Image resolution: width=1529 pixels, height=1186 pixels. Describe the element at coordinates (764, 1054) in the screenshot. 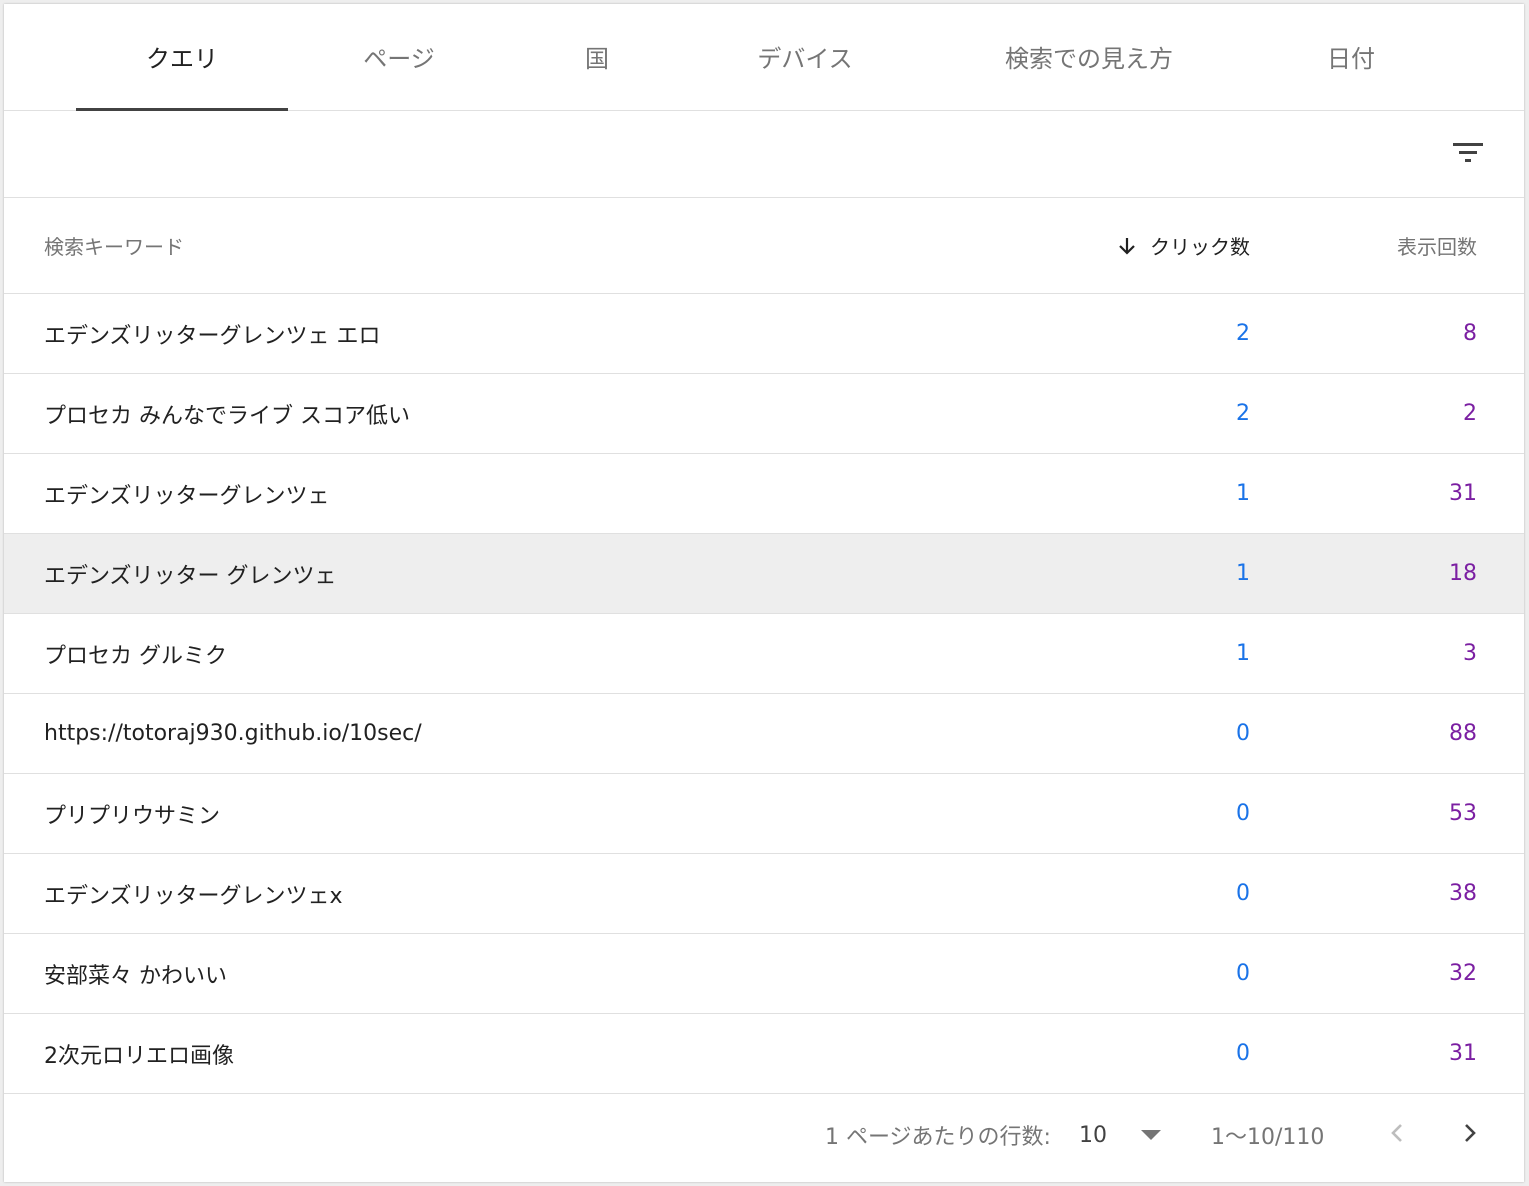

I see `table-row: 2次元ロリエロ画像 0 31` at that location.